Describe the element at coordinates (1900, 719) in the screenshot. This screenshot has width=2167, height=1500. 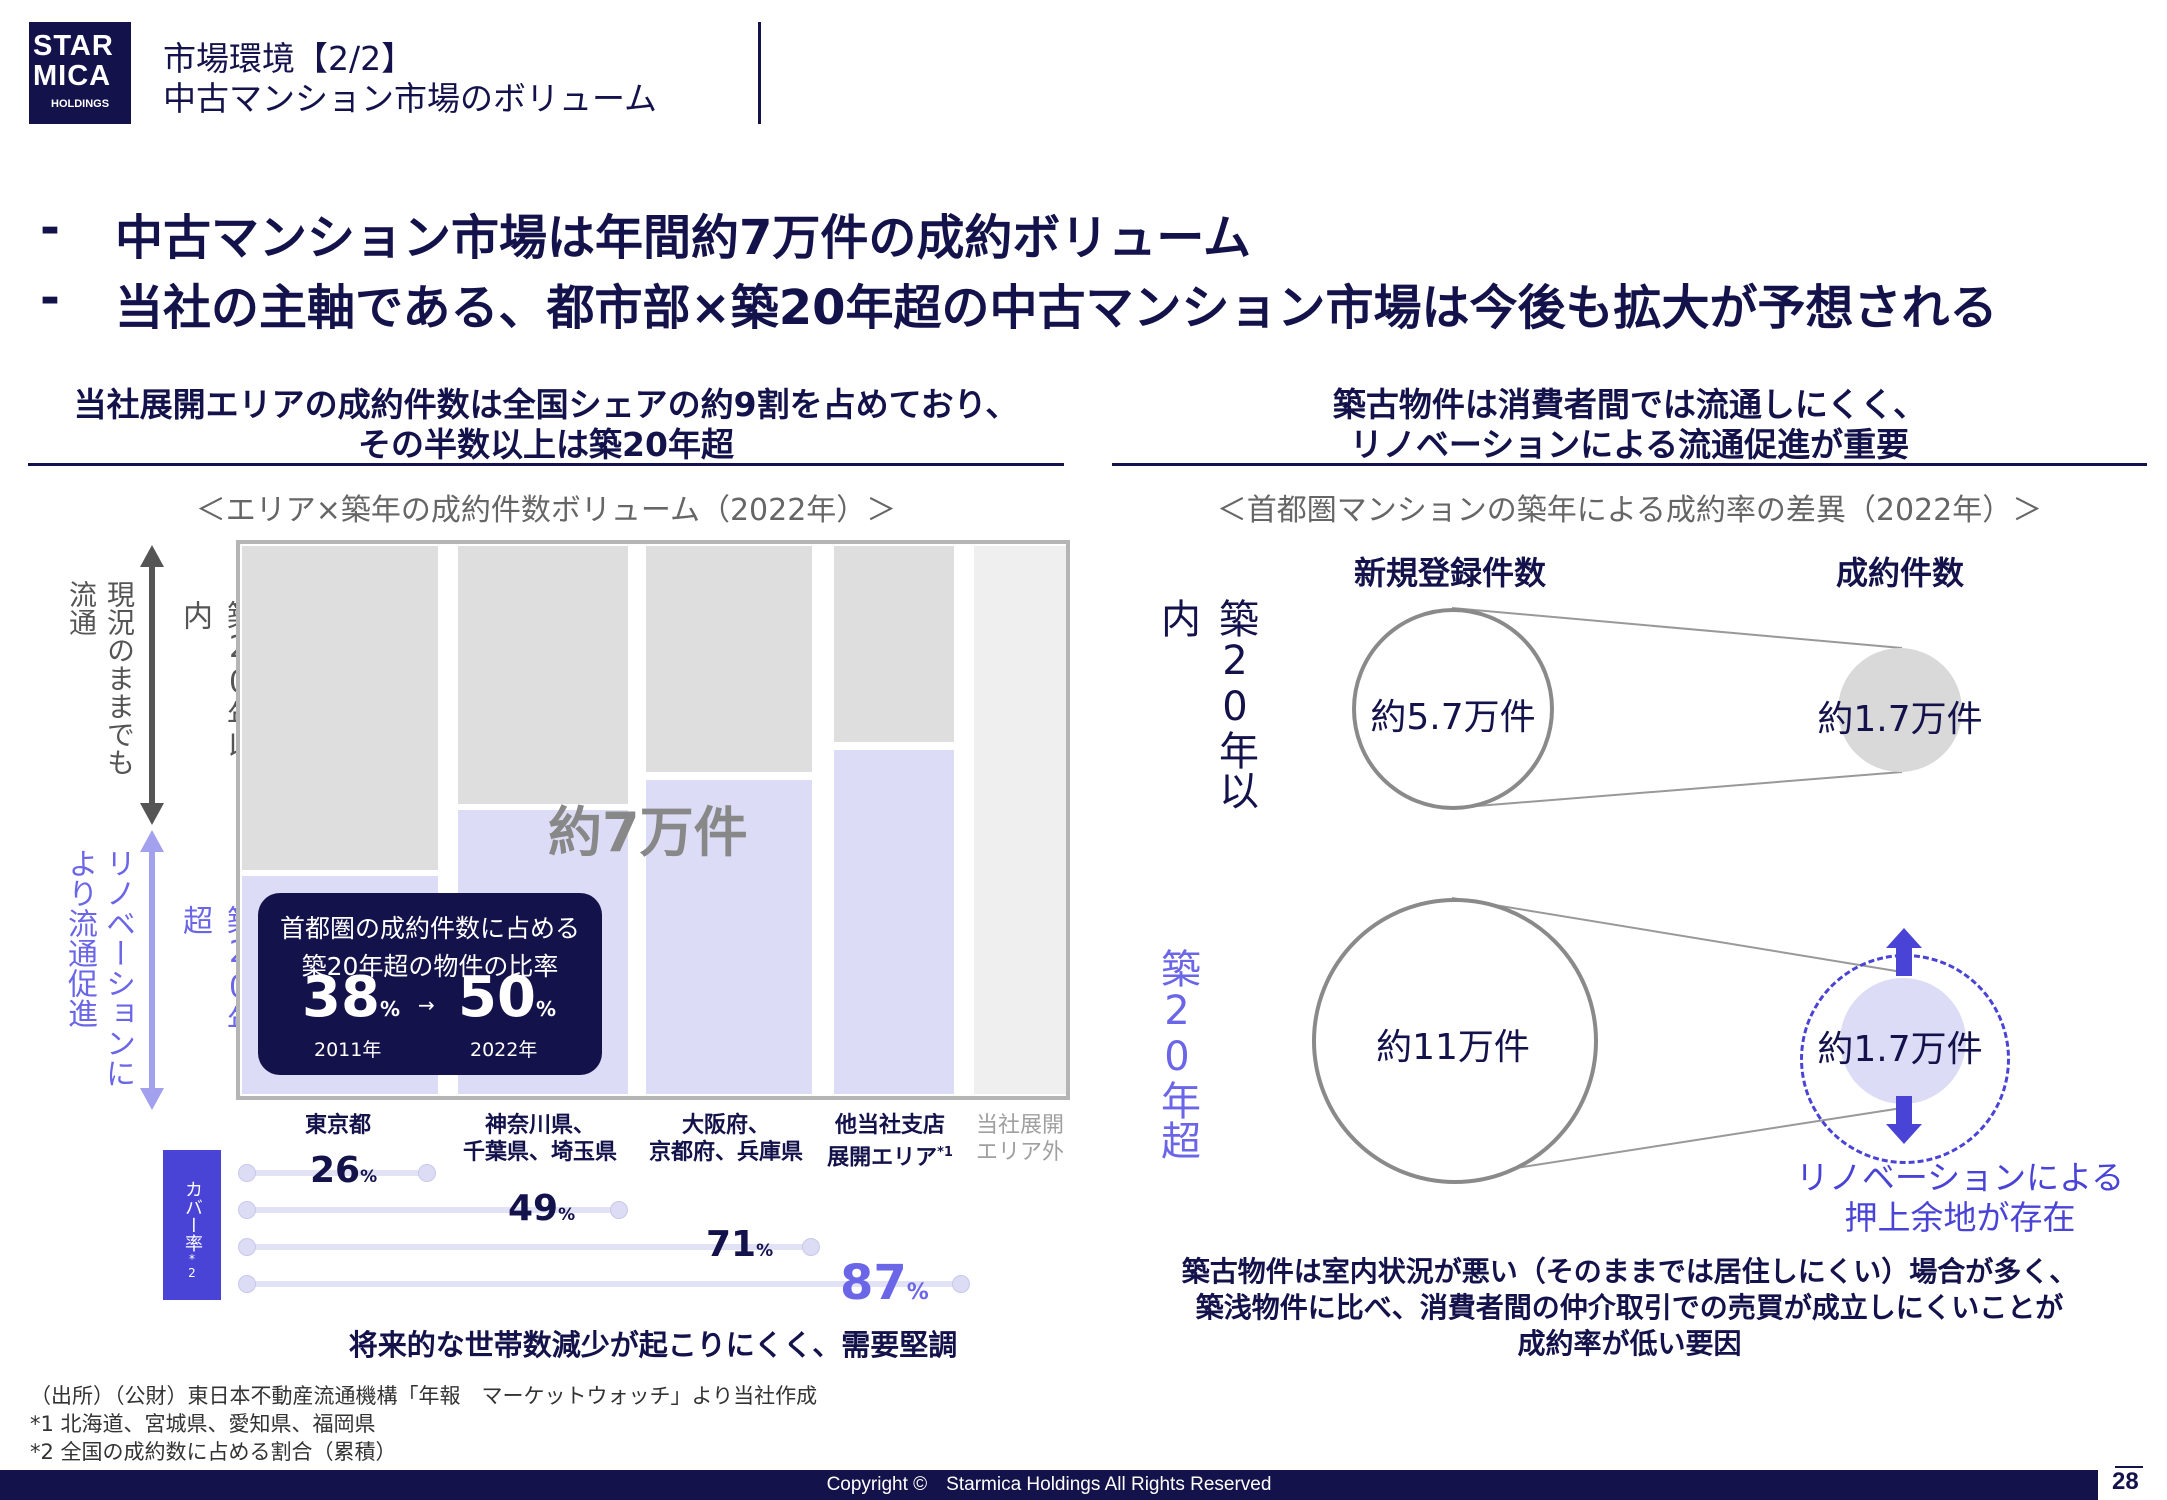
I see `value-deals-new: 約1.7万件` at that location.